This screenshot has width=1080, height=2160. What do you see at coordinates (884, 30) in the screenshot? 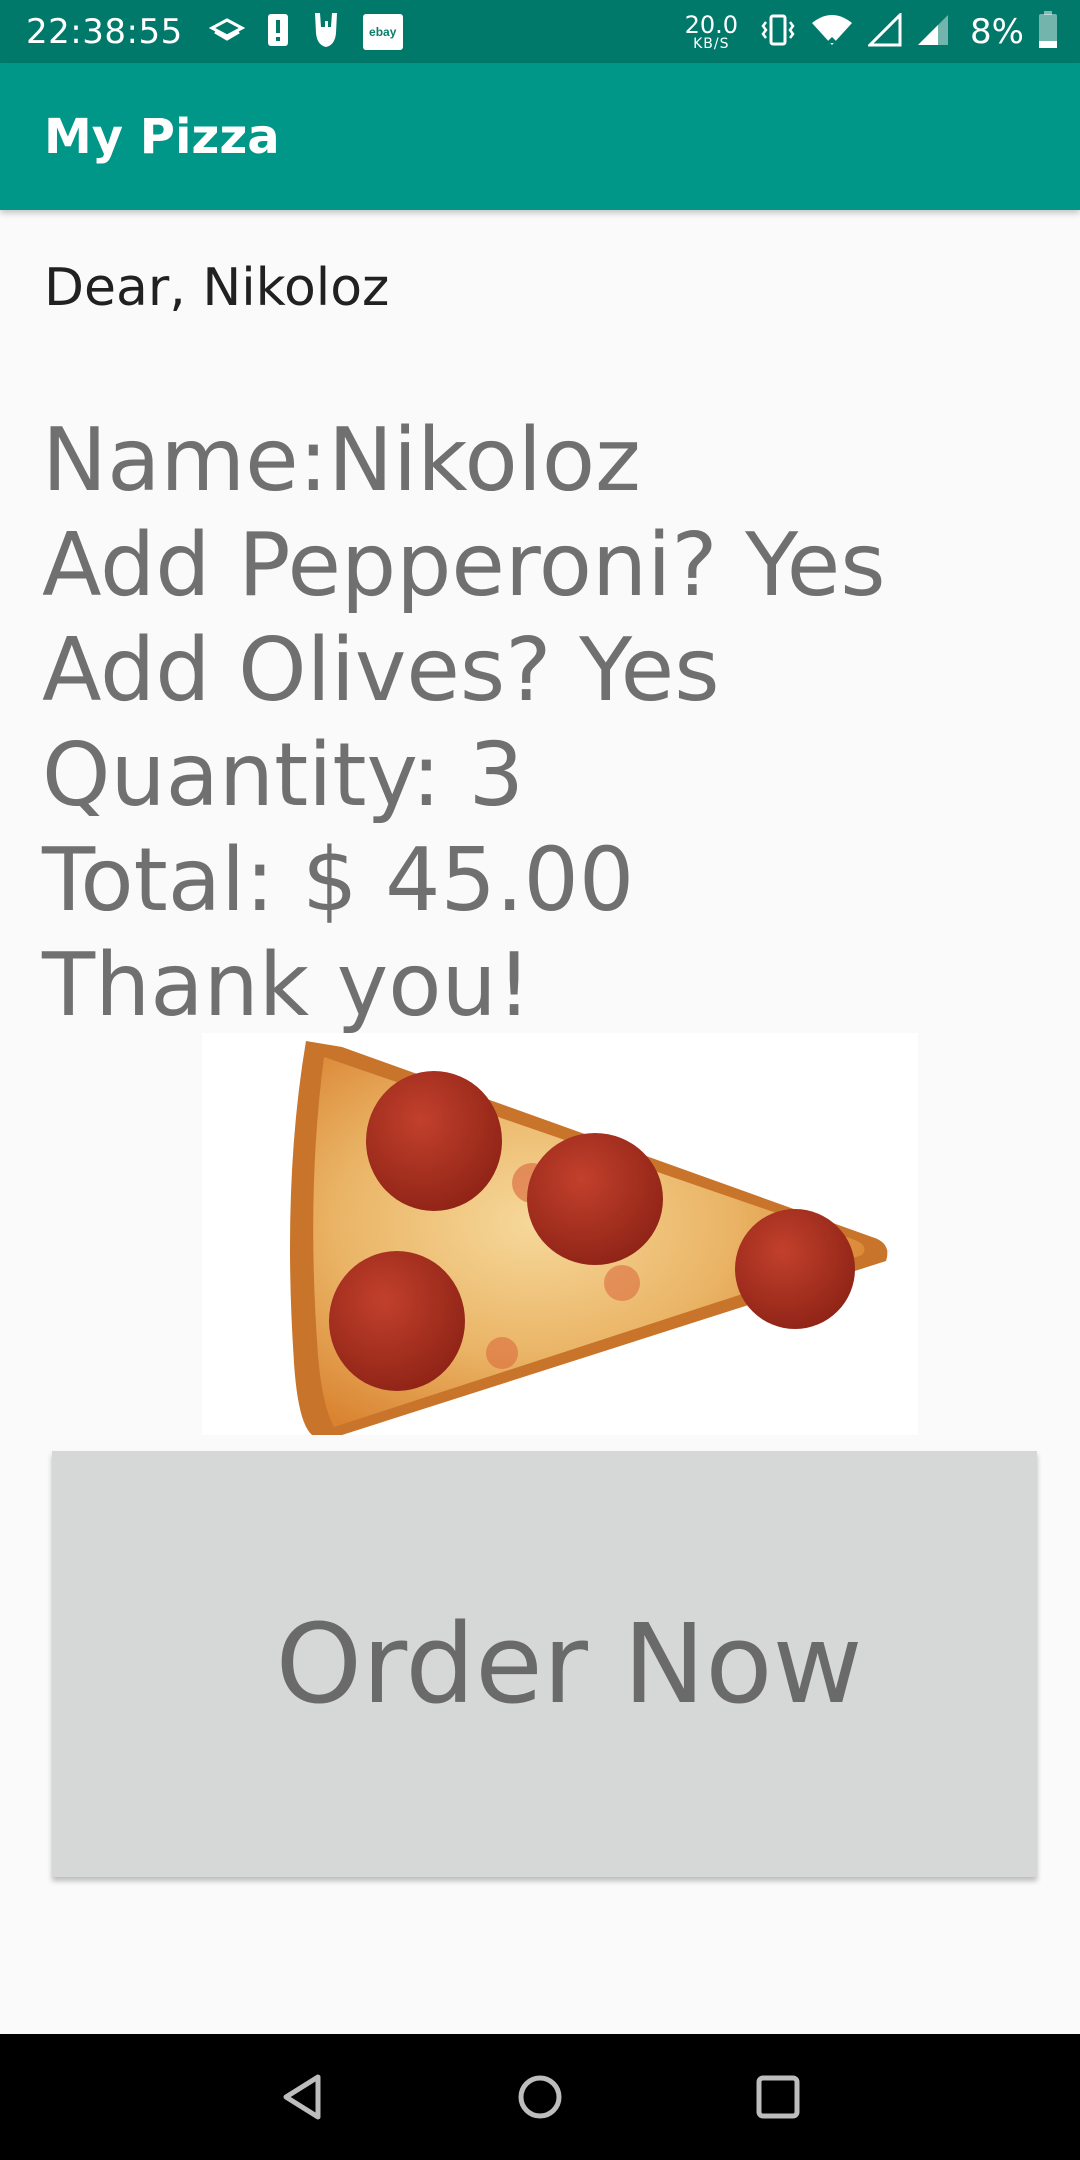
I see `signal-empty-icon` at bounding box center [884, 30].